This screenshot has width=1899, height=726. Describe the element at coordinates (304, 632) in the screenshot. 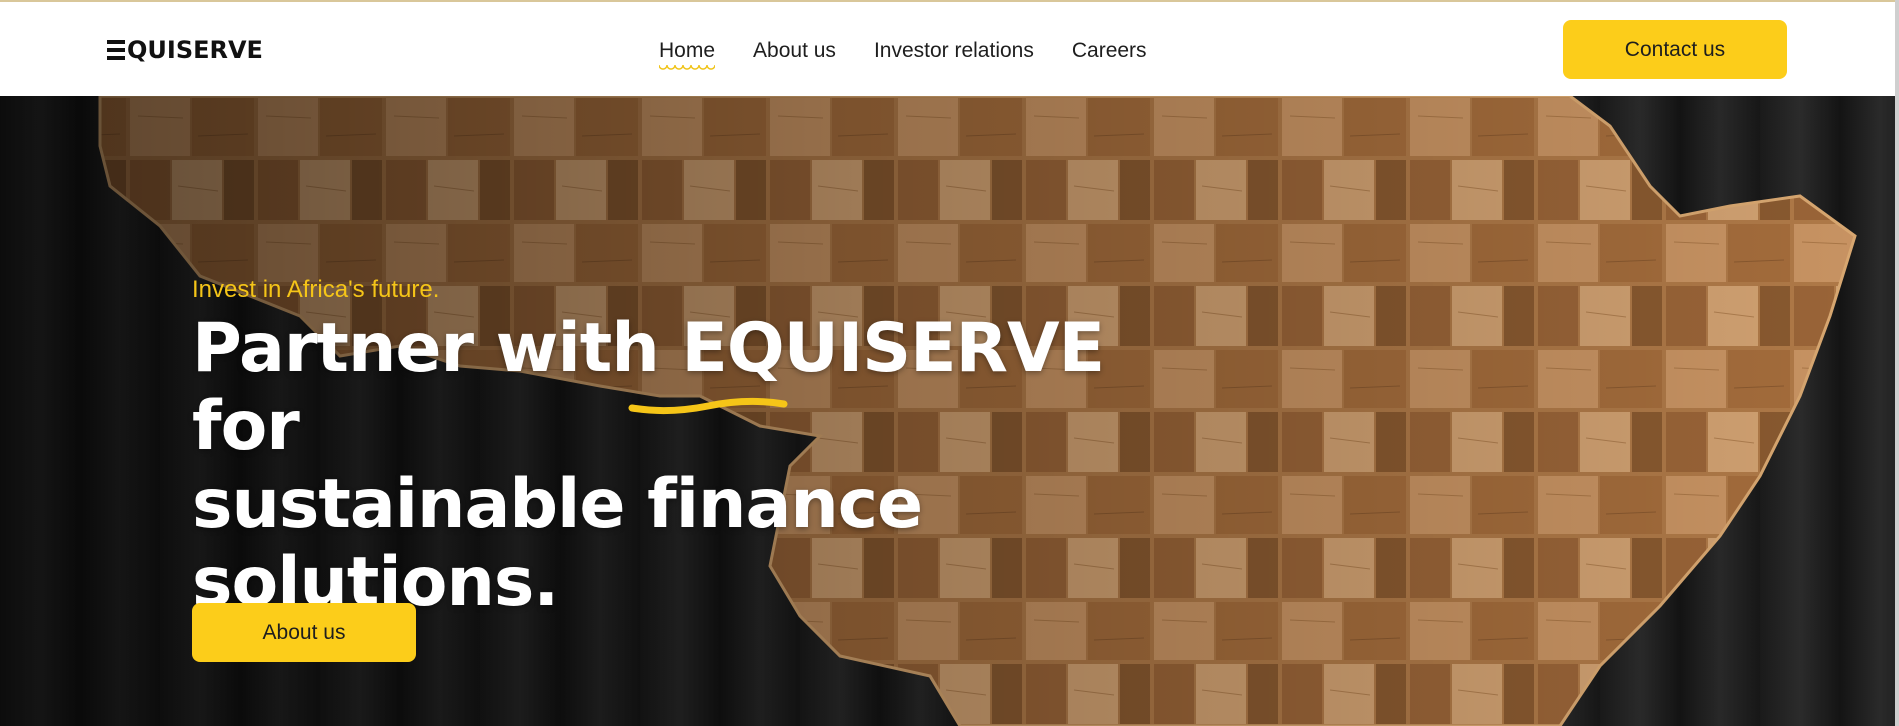

I see `hero-about-us-button: About us` at that location.